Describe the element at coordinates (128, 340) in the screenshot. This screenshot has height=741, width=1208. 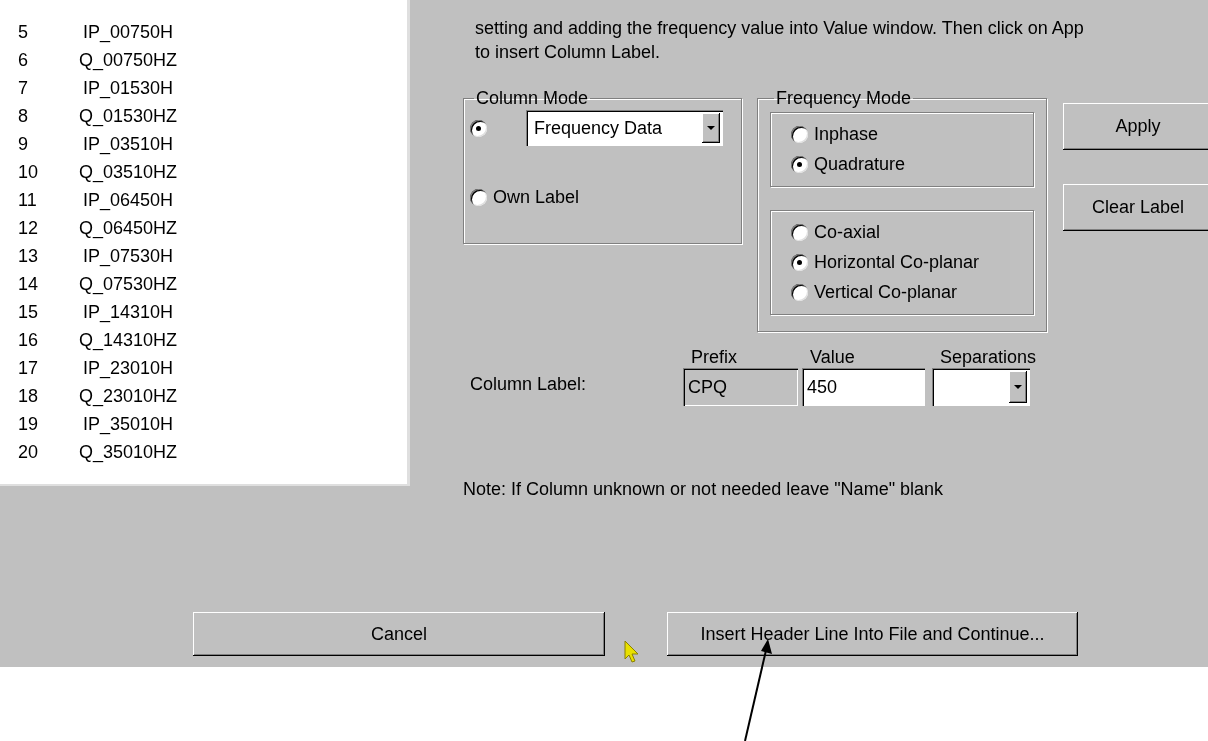
I see `column-name: Q_14310HZ` at that location.